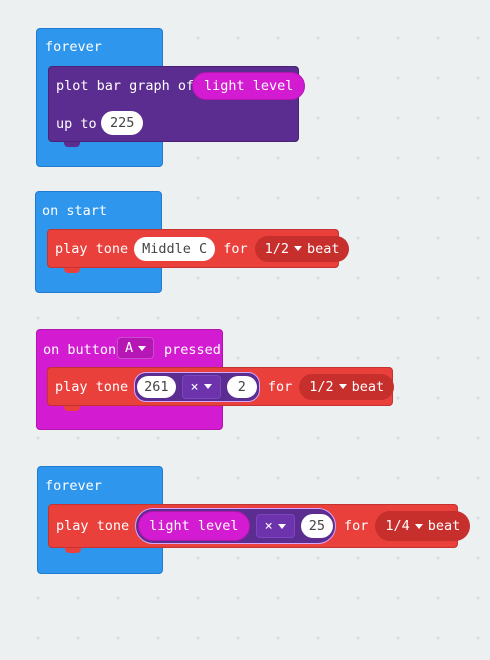 The image size is (490, 660). I want to click on play-tone-block-1: play tone Middle C for 1/2 beat, so click(198, 248).